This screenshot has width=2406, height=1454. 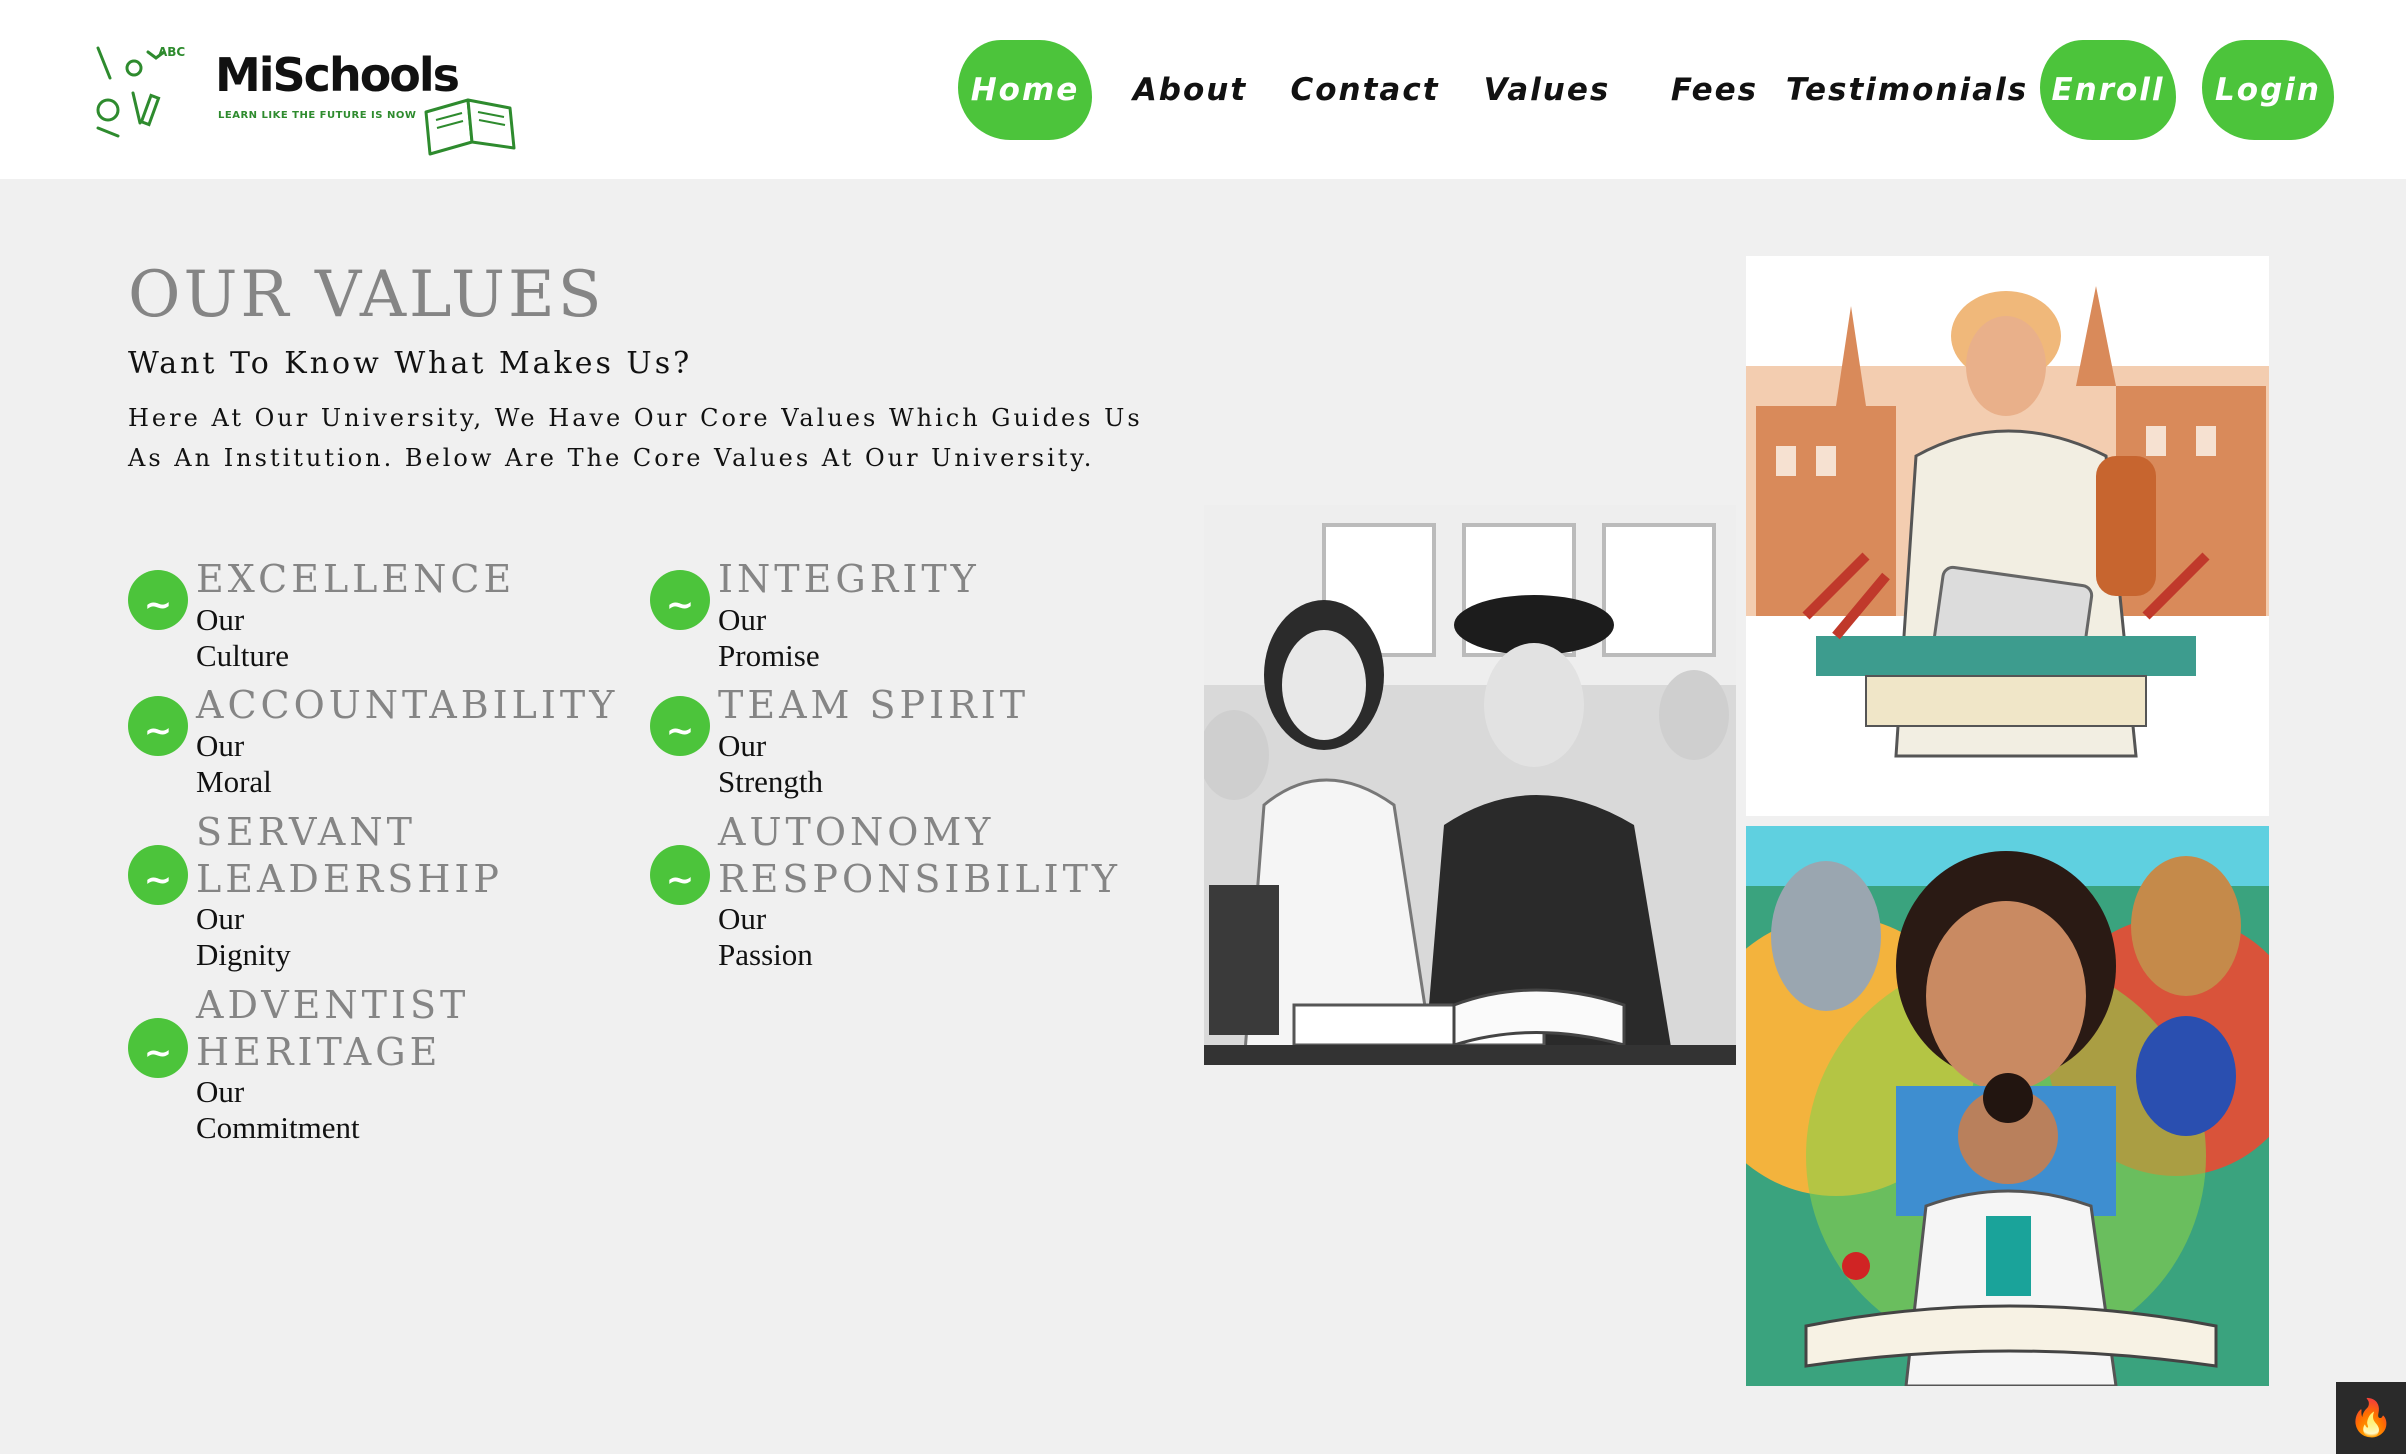 What do you see at coordinates (849, 579) in the screenshot?
I see `value-name: INTEGRITY` at bounding box center [849, 579].